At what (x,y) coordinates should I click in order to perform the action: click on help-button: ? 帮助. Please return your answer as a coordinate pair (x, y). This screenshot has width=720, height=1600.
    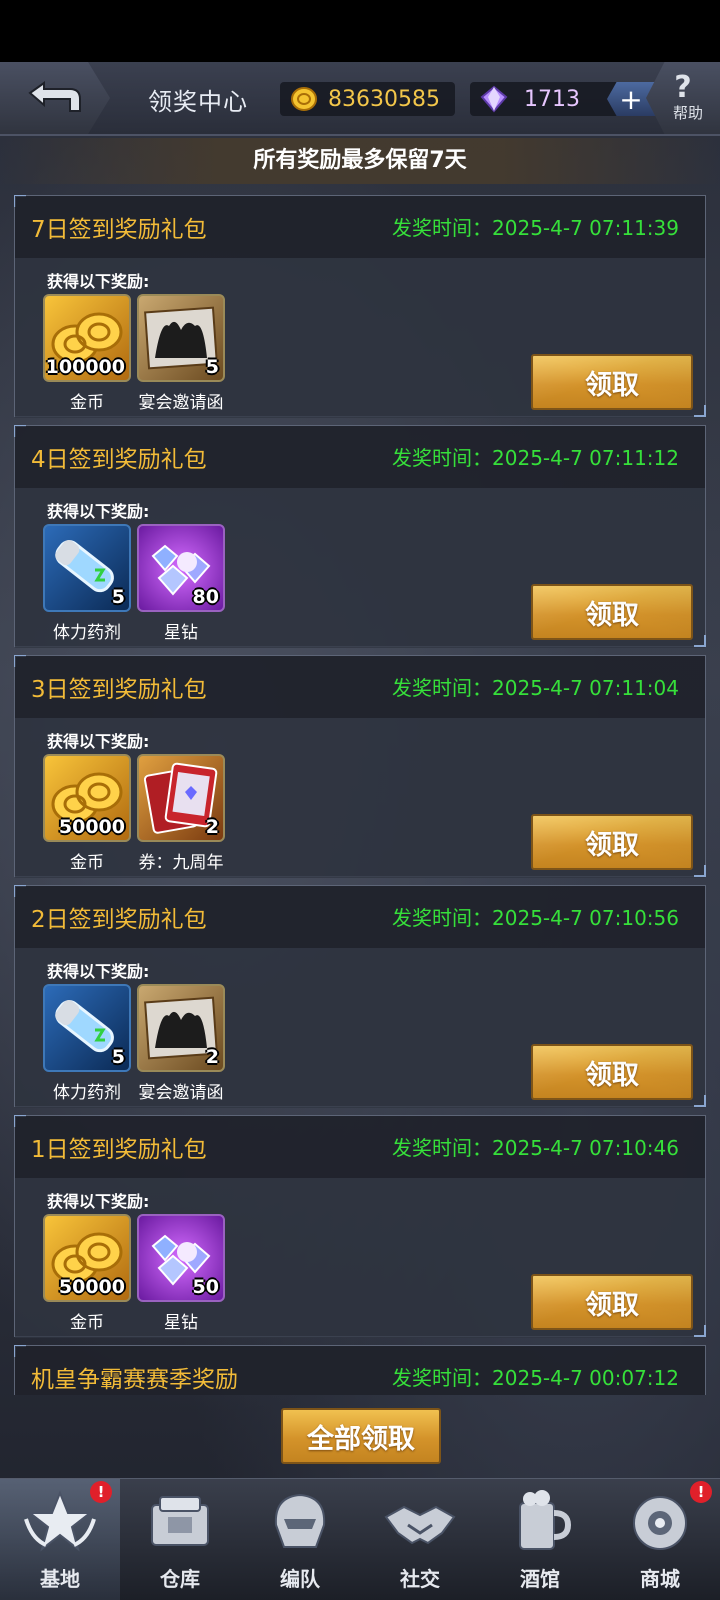
    Looking at the image, I should click on (683, 98).